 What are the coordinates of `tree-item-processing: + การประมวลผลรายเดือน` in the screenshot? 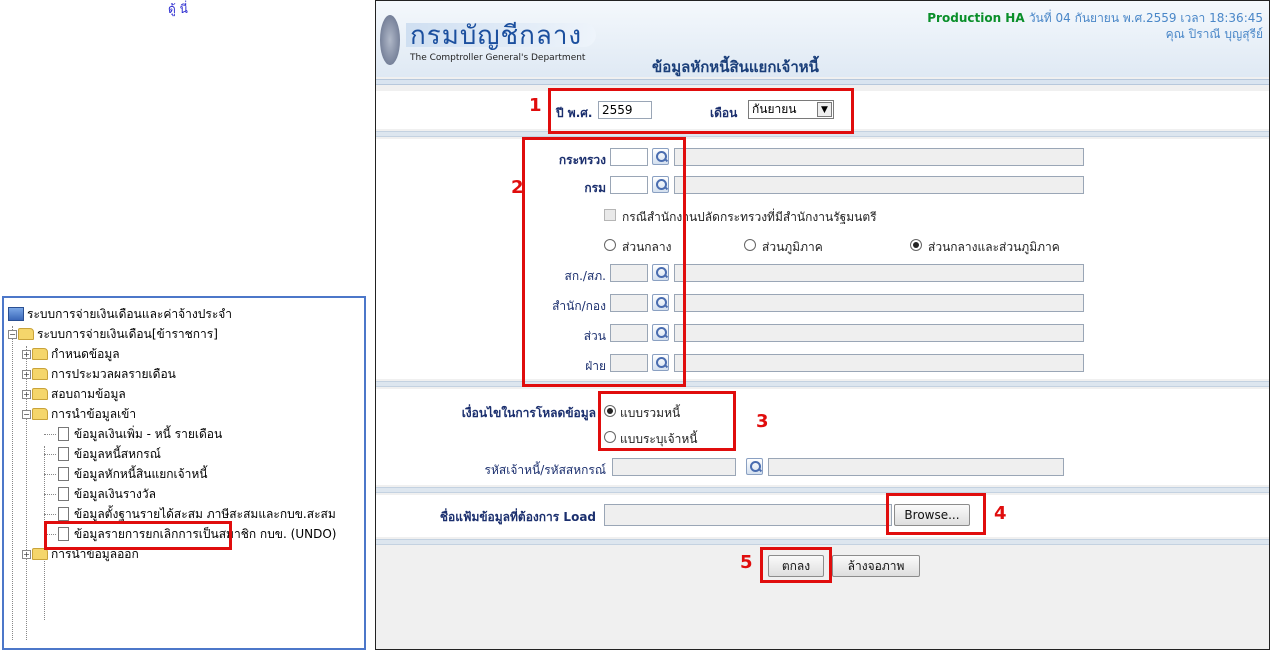 It's located at (99, 374).